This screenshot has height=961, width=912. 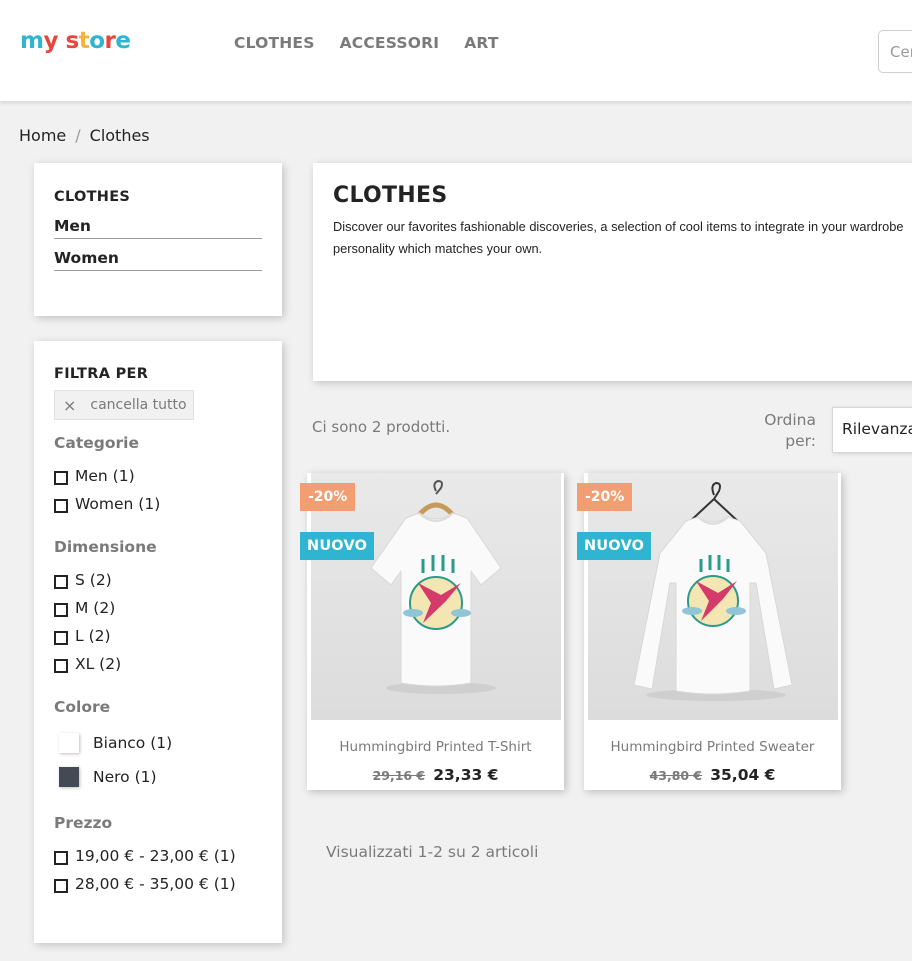 What do you see at coordinates (158, 260) in the screenshot?
I see `category-link-women: Women` at bounding box center [158, 260].